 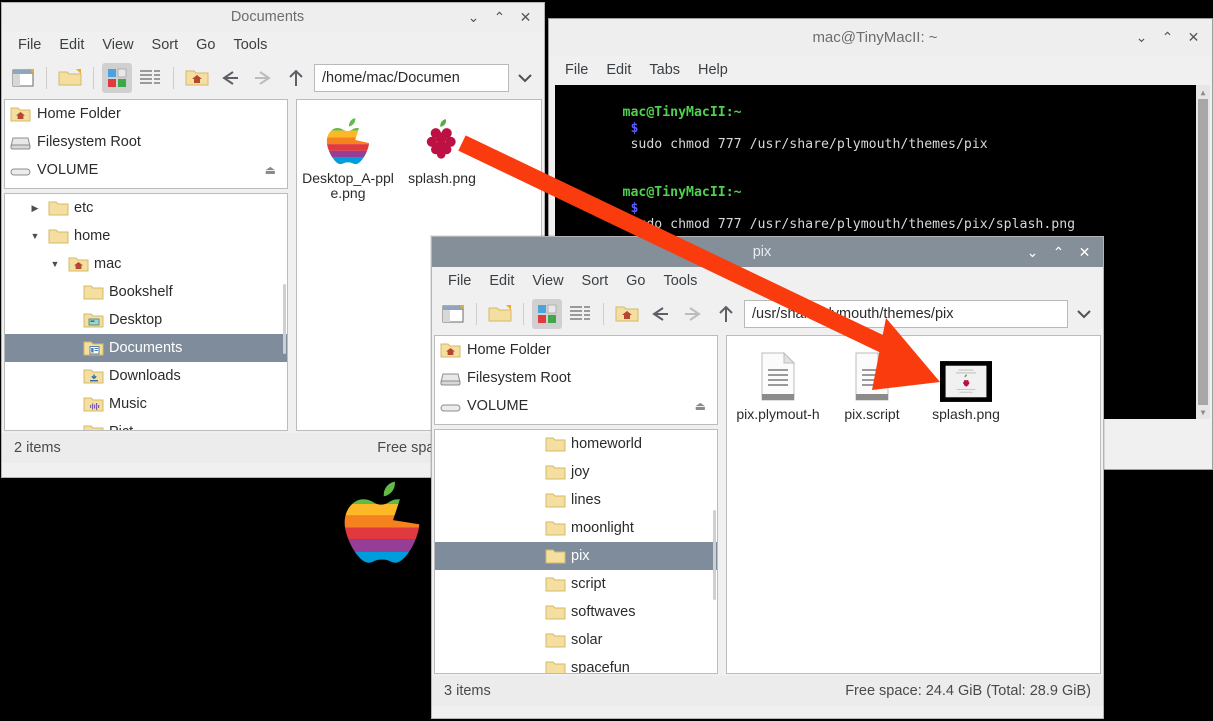 I want to click on tree-row-documents: Documents, so click(x=146, y=348).